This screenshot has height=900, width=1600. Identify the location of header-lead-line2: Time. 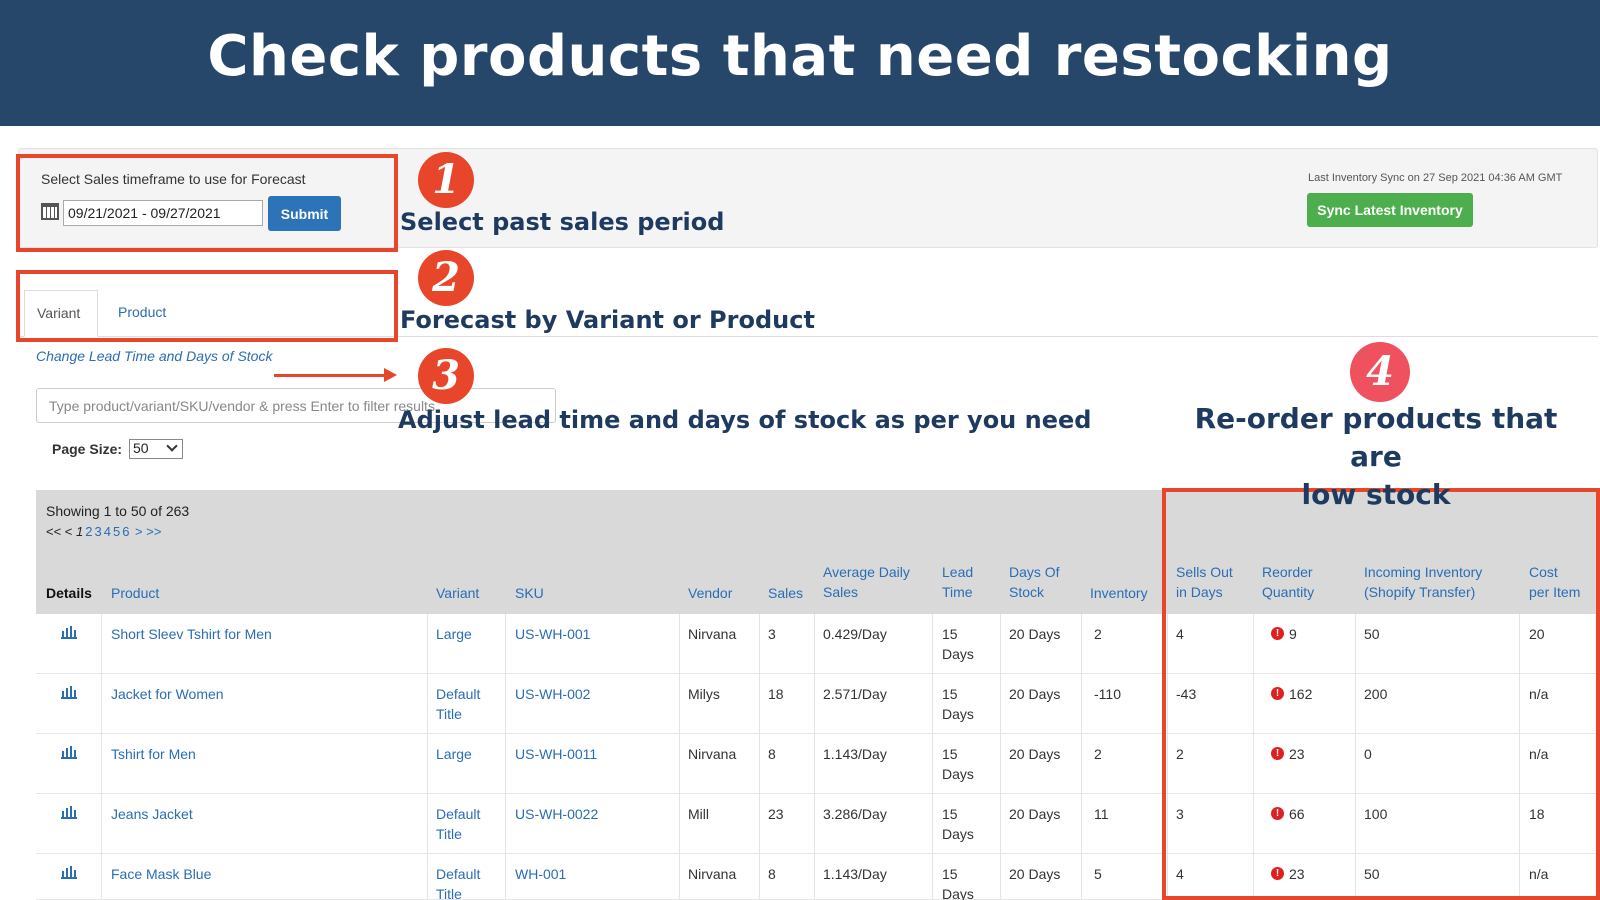
(957, 592).